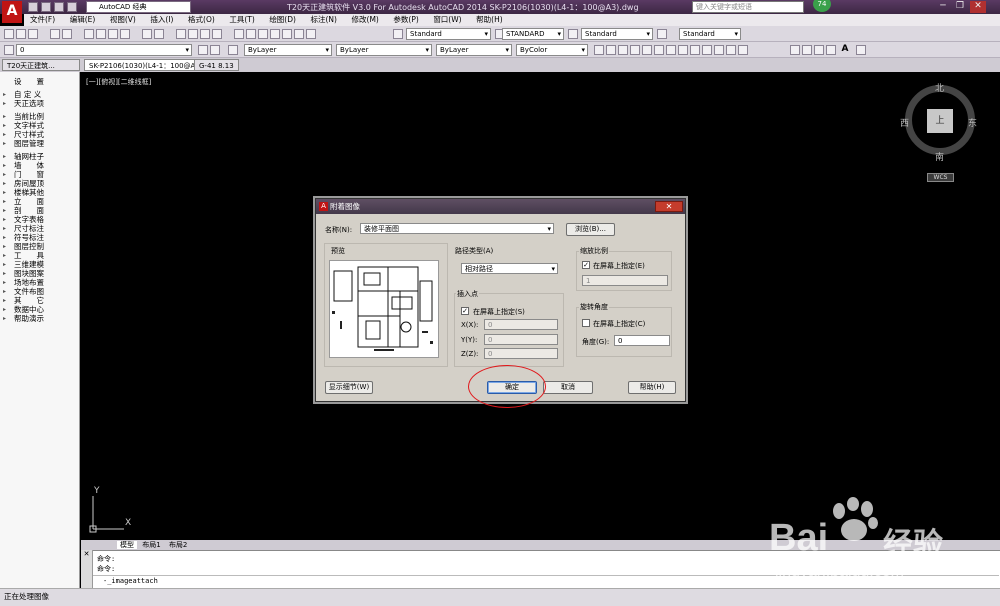  Describe the element at coordinates (241, 20) in the screenshot. I see `menu-tools: 工具(T)` at that location.